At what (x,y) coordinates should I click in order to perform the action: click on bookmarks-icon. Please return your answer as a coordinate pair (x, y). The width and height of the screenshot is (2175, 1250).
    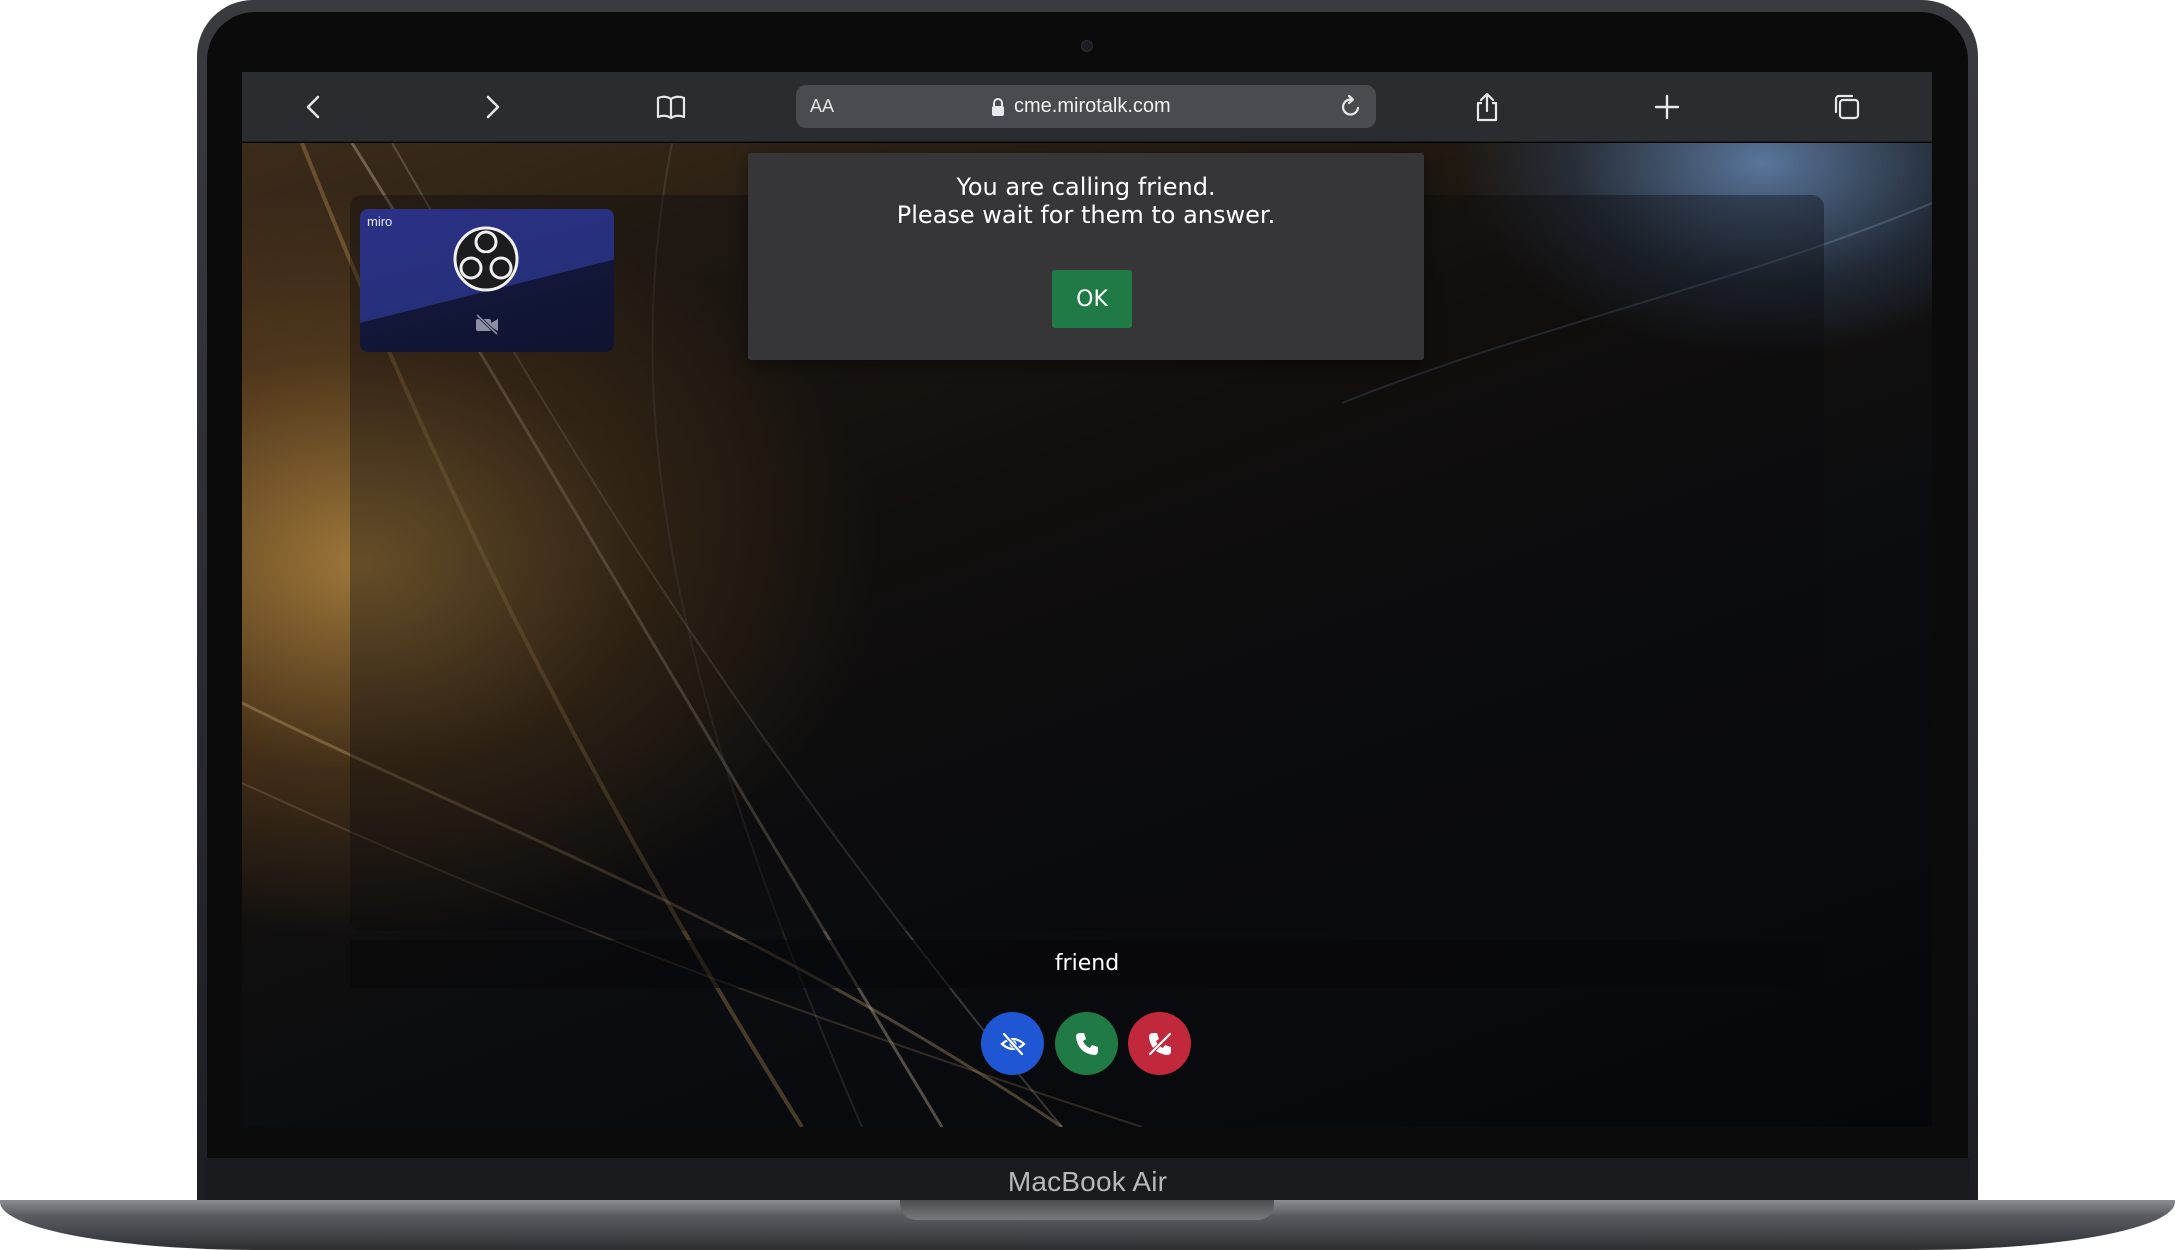
    Looking at the image, I should click on (671, 107).